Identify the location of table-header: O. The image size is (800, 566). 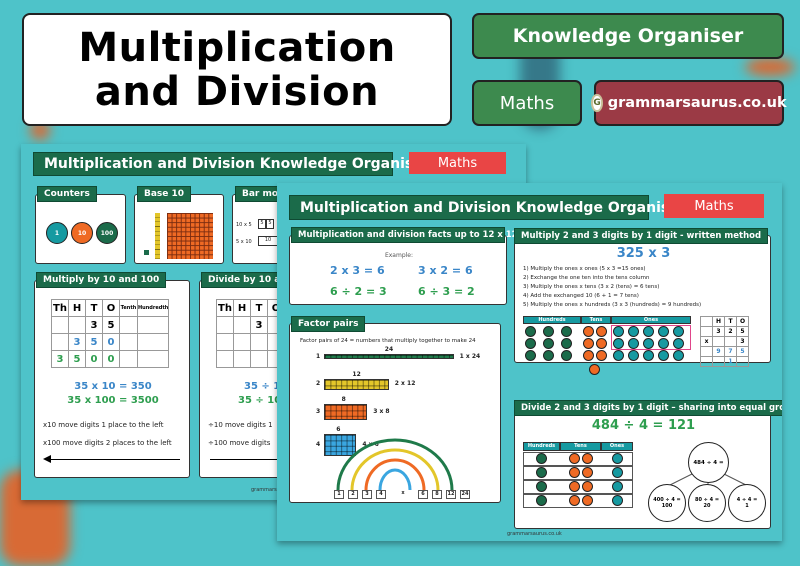
(111, 308).